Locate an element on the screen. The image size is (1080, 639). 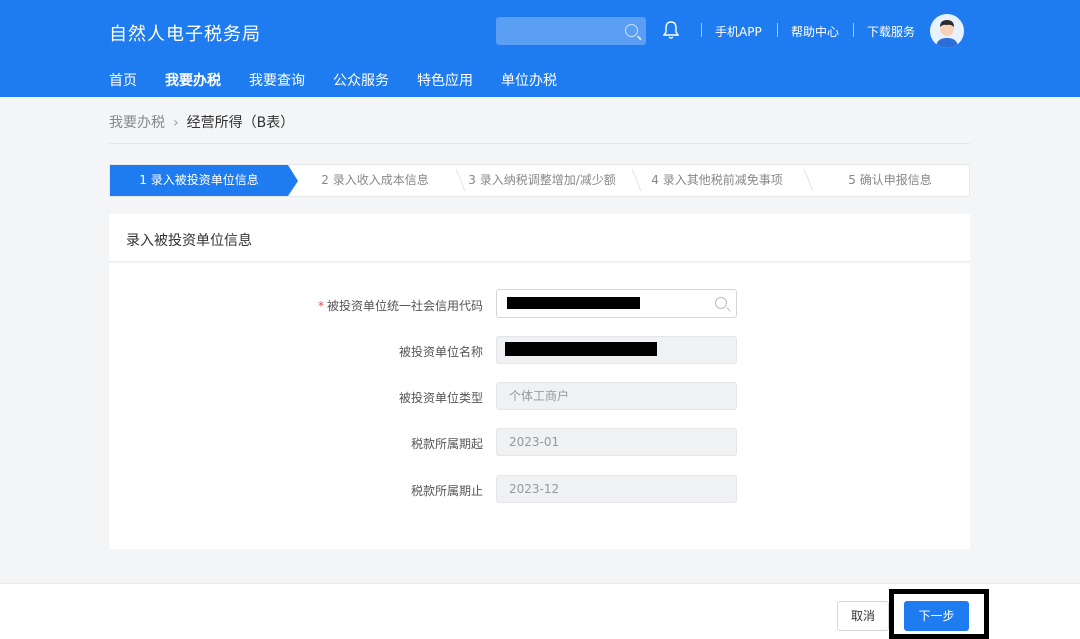
nav-tax-handling: 我要办税 is located at coordinates (193, 80).